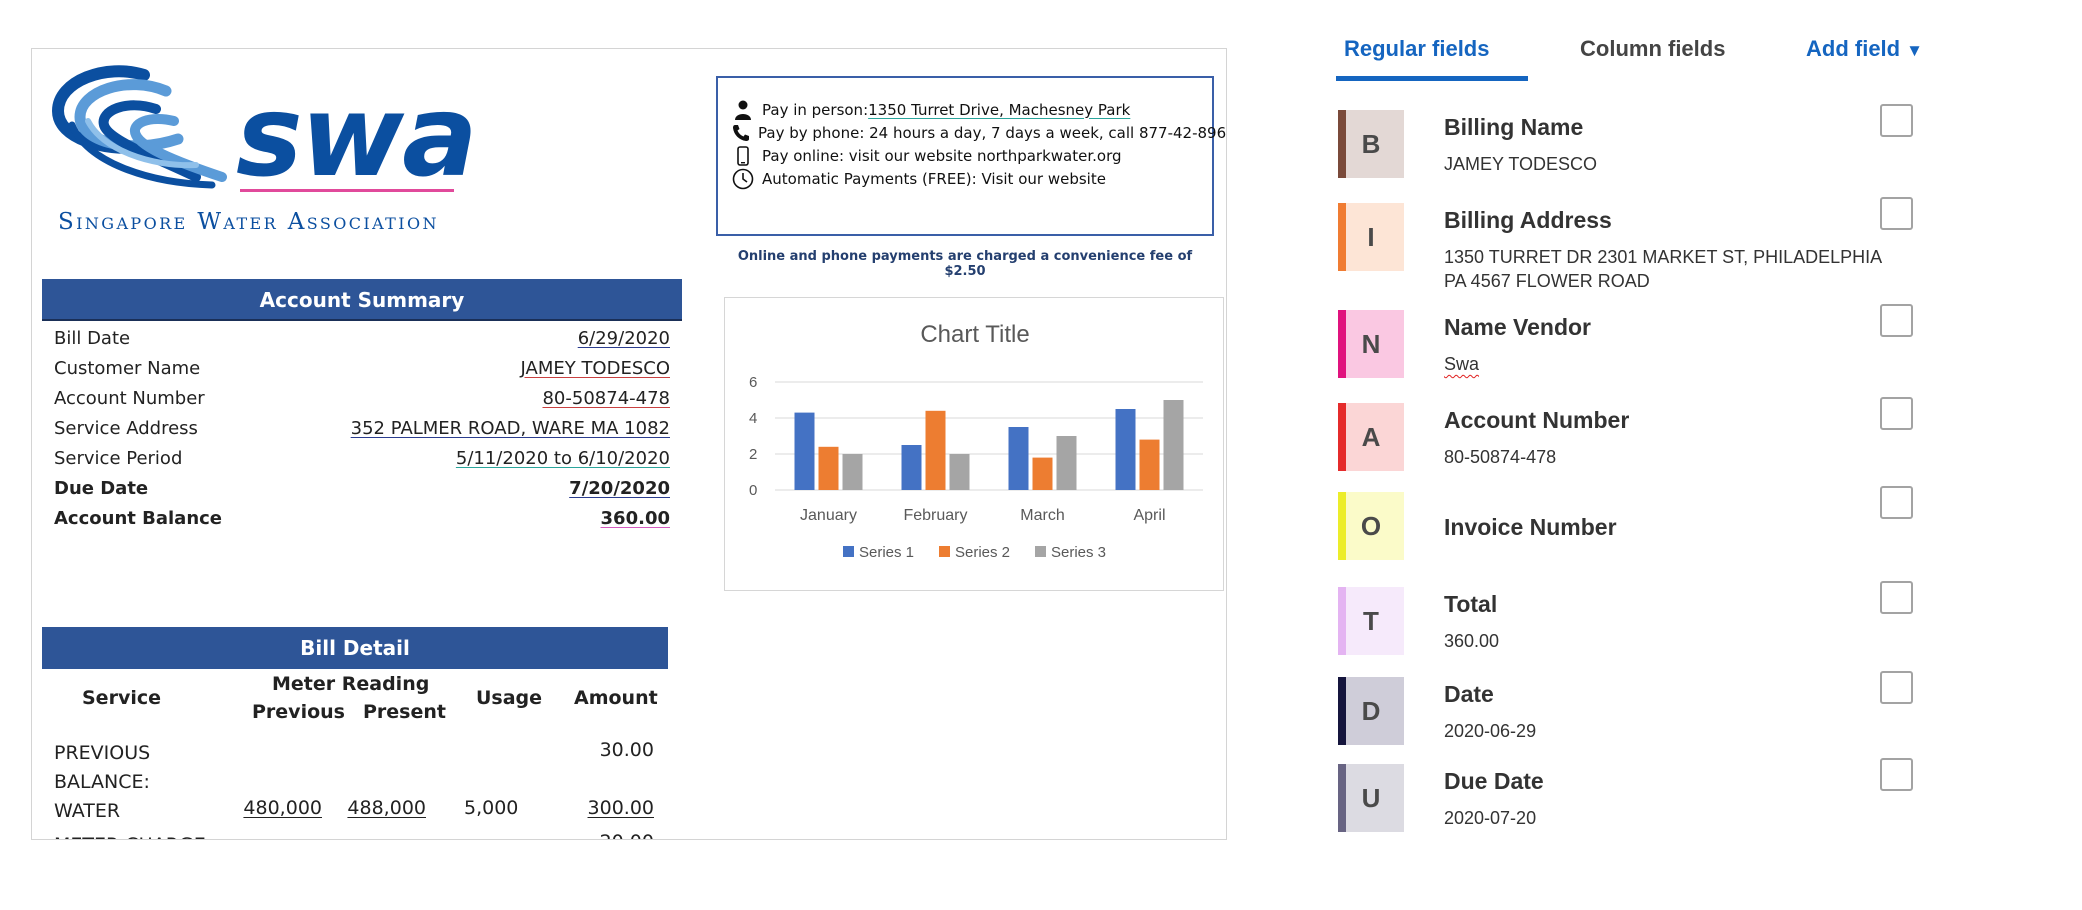 The width and height of the screenshot is (2082, 910). I want to click on bar-series-3-march, so click(1066, 463).